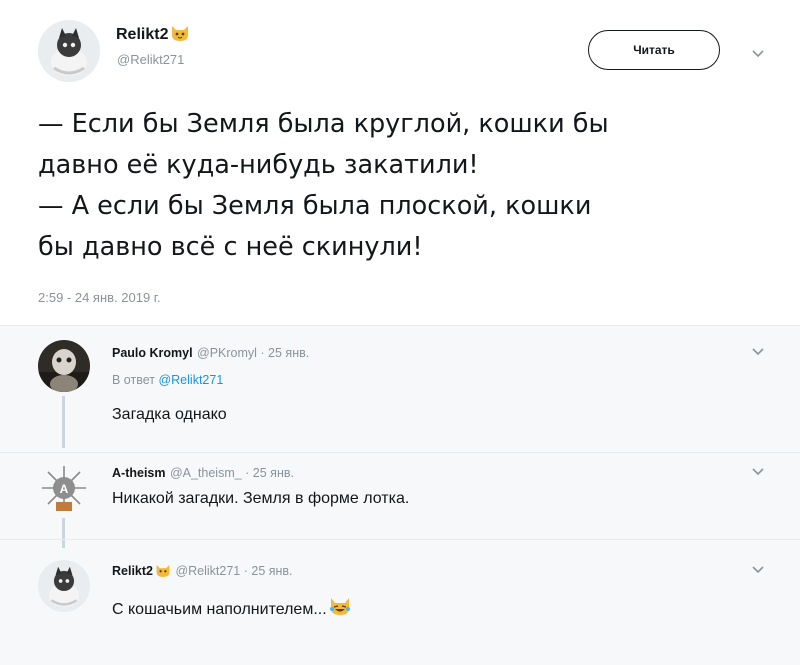 The image size is (800, 665). What do you see at coordinates (323, 124) in the screenshot?
I see `tweet-text-line: — Если бы Земля была круглой, кошки бы` at bounding box center [323, 124].